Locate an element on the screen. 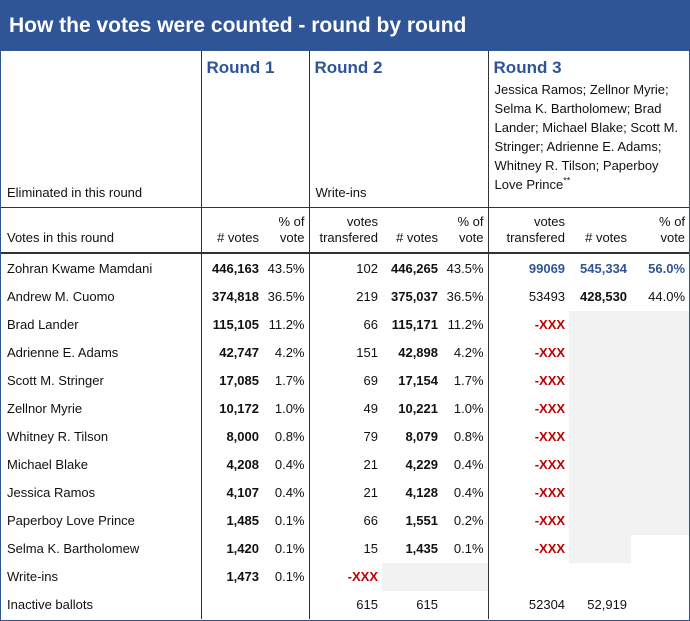 Image resolution: width=690 pixels, height=621 pixels. r3-transfer-empty is located at coordinates (528, 577).